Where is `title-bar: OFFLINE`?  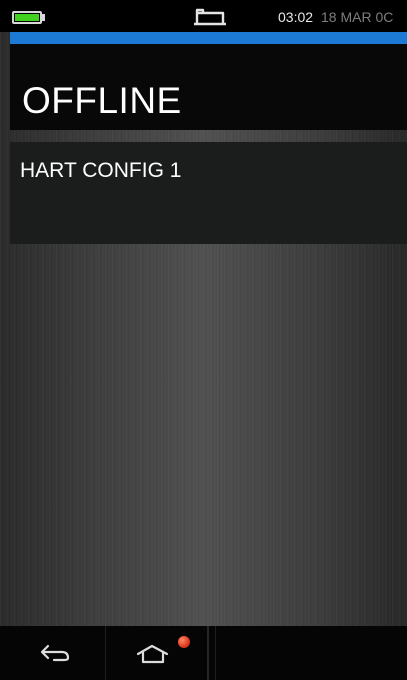
title-bar: OFFLINE is located at coordinates (208, 87).